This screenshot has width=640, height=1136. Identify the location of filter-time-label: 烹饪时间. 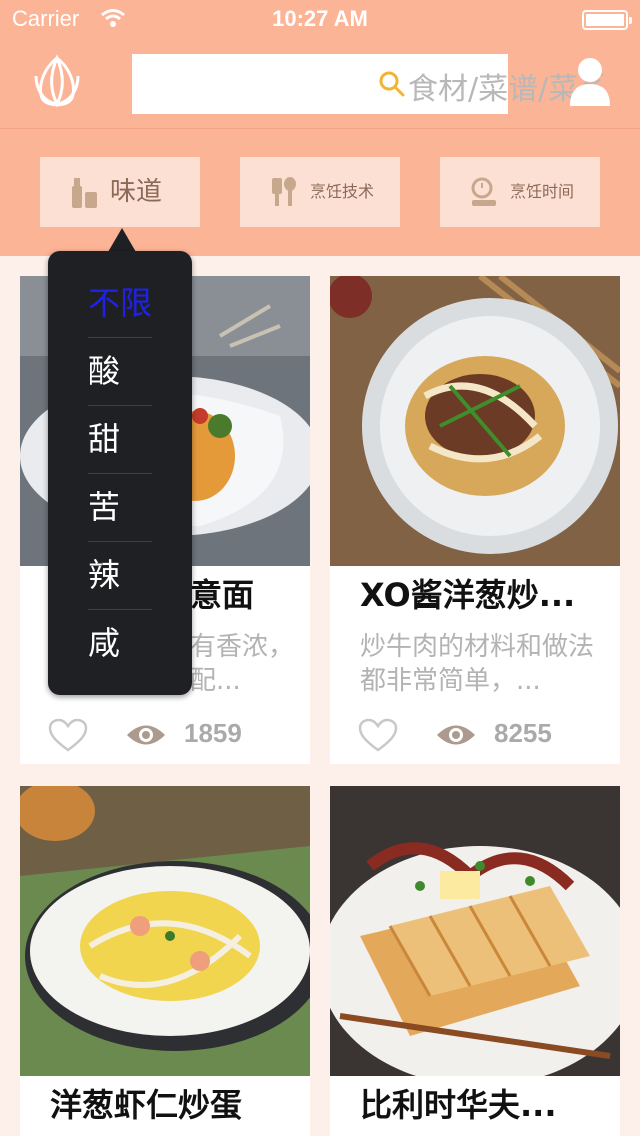
(542, 191).